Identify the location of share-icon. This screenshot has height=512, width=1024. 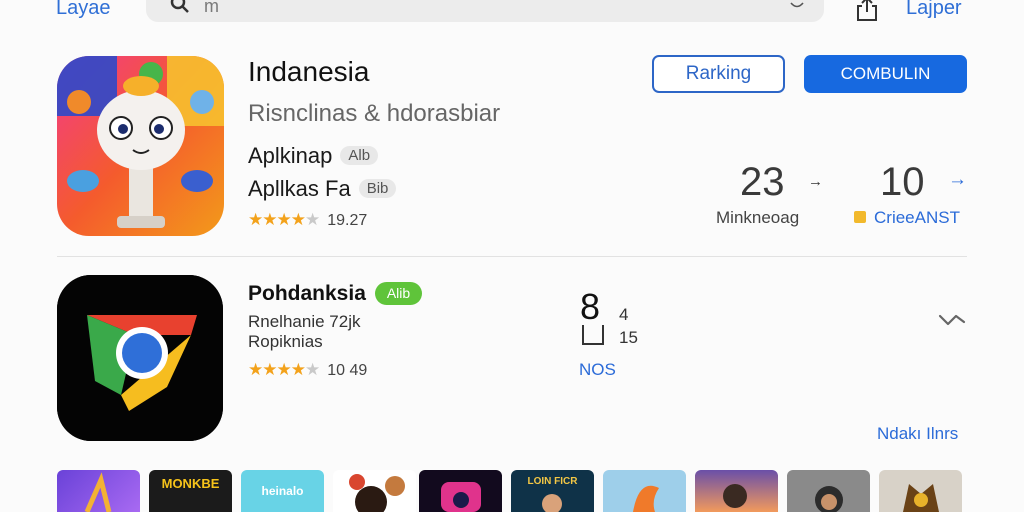
(867, 11).